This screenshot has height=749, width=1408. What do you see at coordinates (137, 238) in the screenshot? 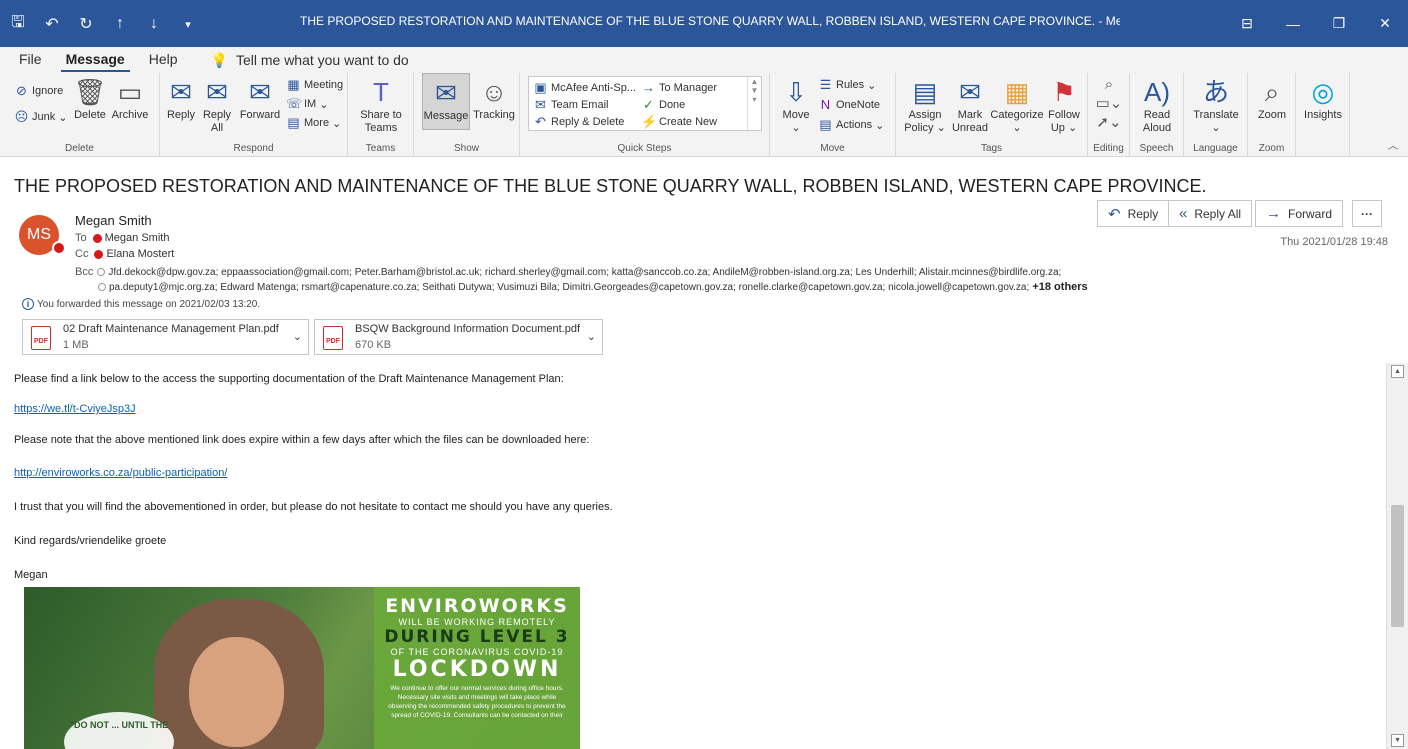
I see `to-recipient: Megan Smith` at bounding box center [137, 238].